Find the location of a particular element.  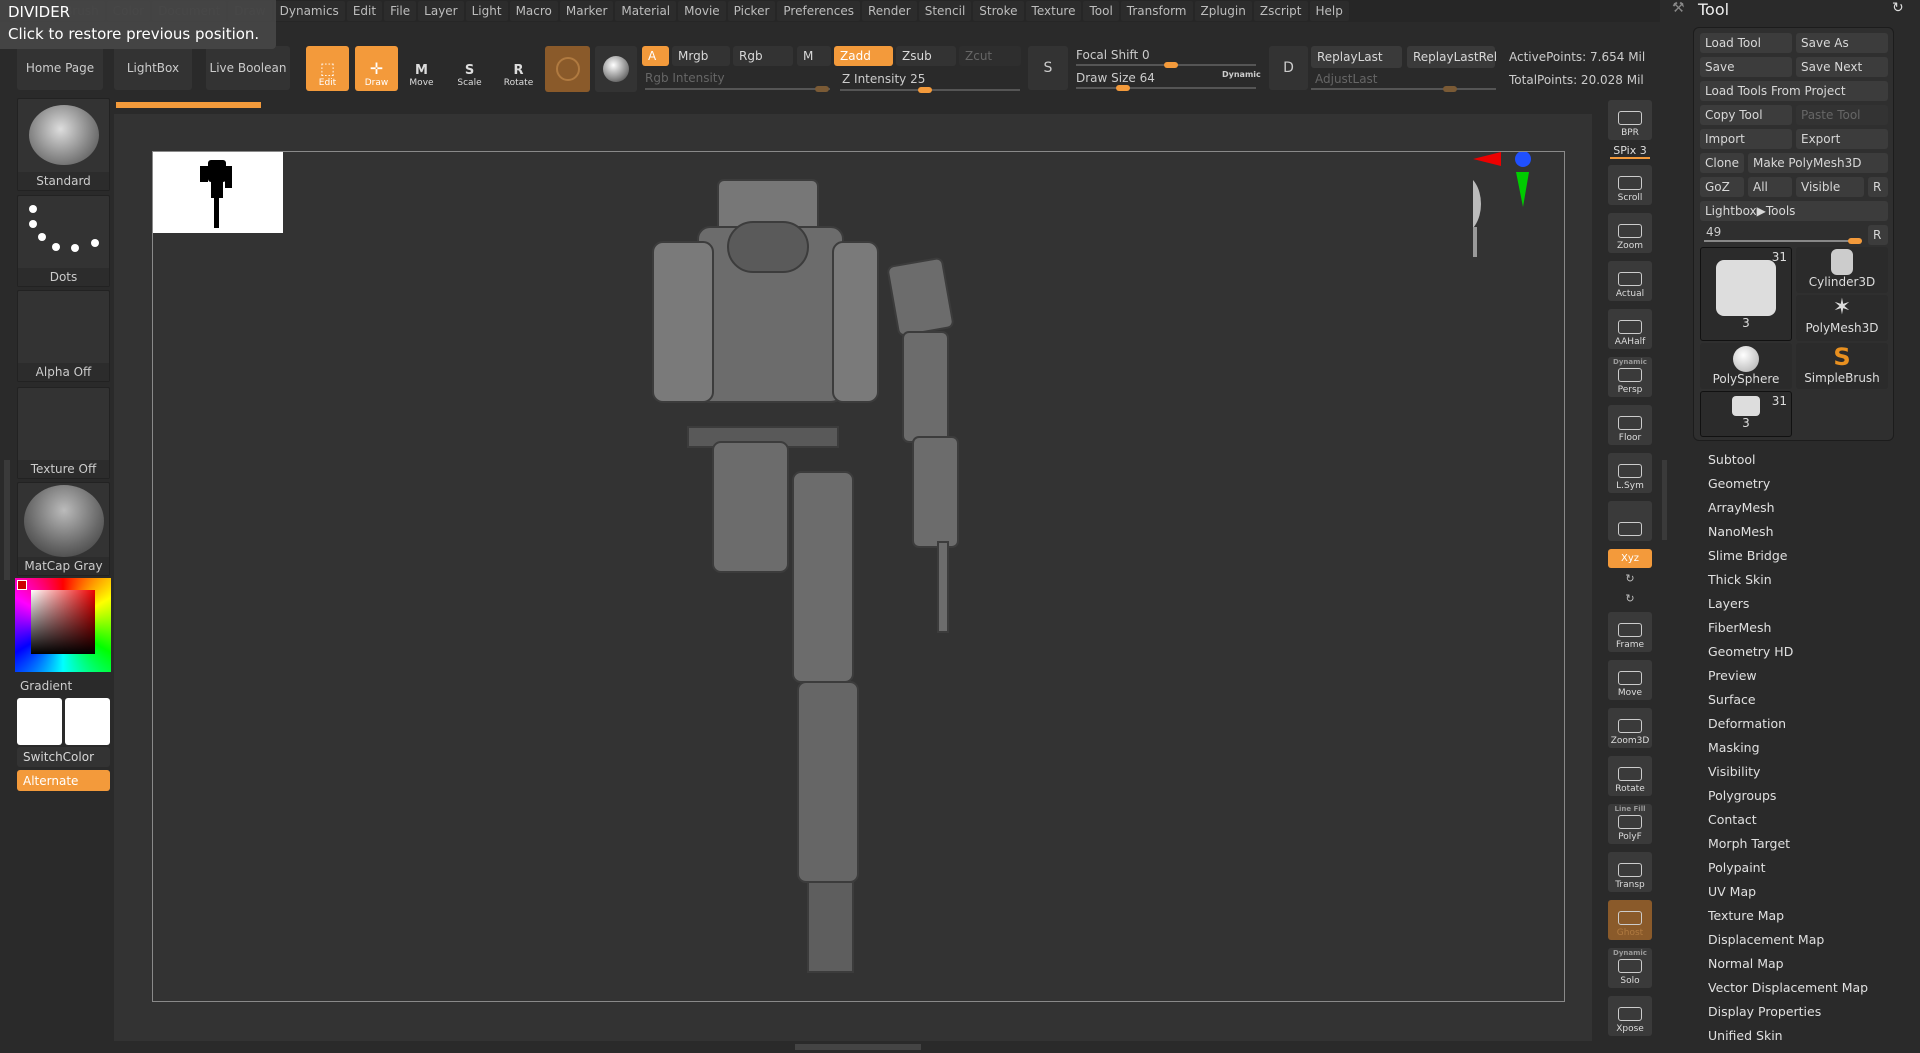

subpalette-fibermesh: FiberMesh is located at coordinates (1739, 627).